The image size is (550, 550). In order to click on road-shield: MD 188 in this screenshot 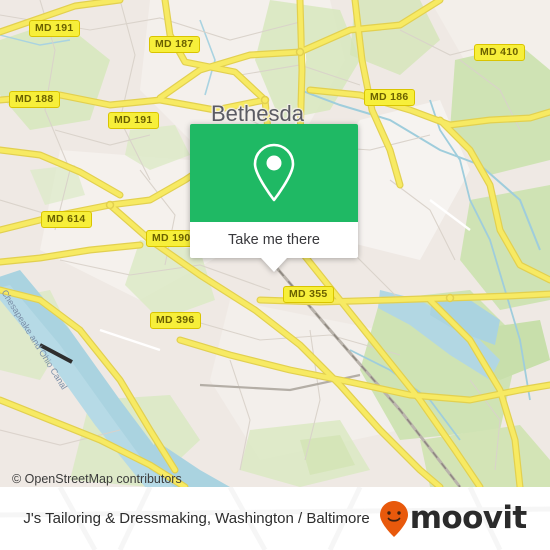, I will do `click(34, 99)`.